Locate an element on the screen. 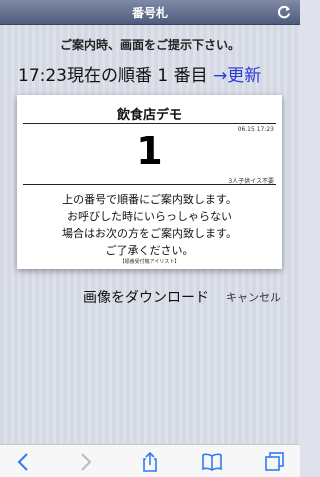 The image size is (320, 477). page-title: 番号札 is located at coordinates (149, 13).